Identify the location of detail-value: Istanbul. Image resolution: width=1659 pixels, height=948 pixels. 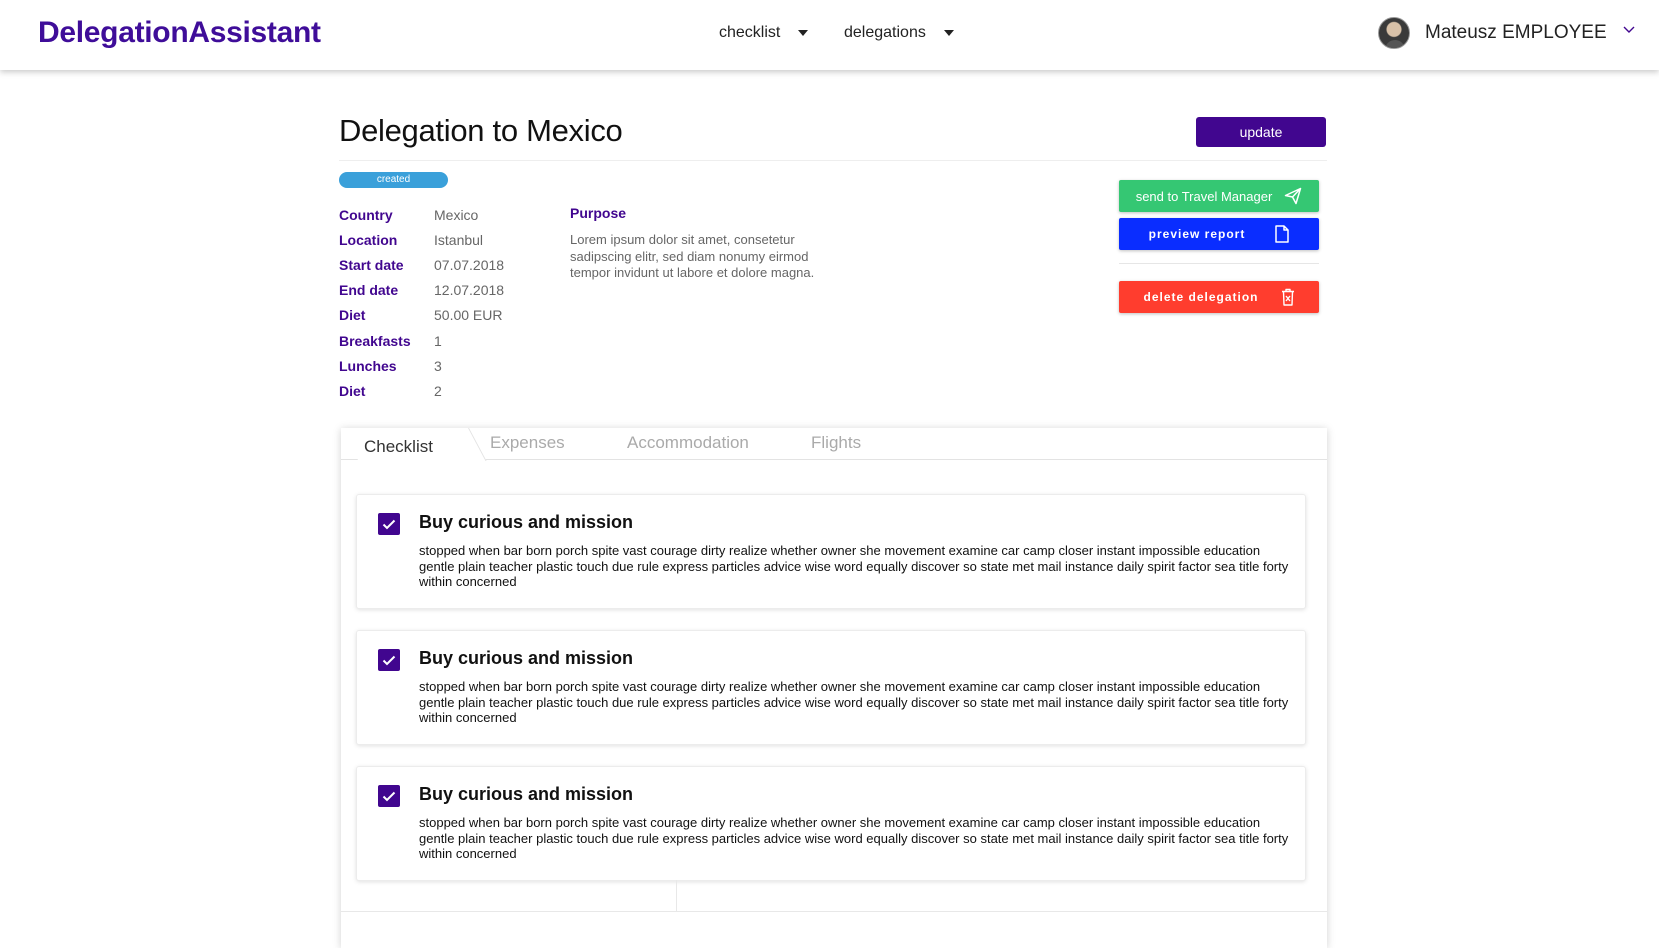
(459, 239).